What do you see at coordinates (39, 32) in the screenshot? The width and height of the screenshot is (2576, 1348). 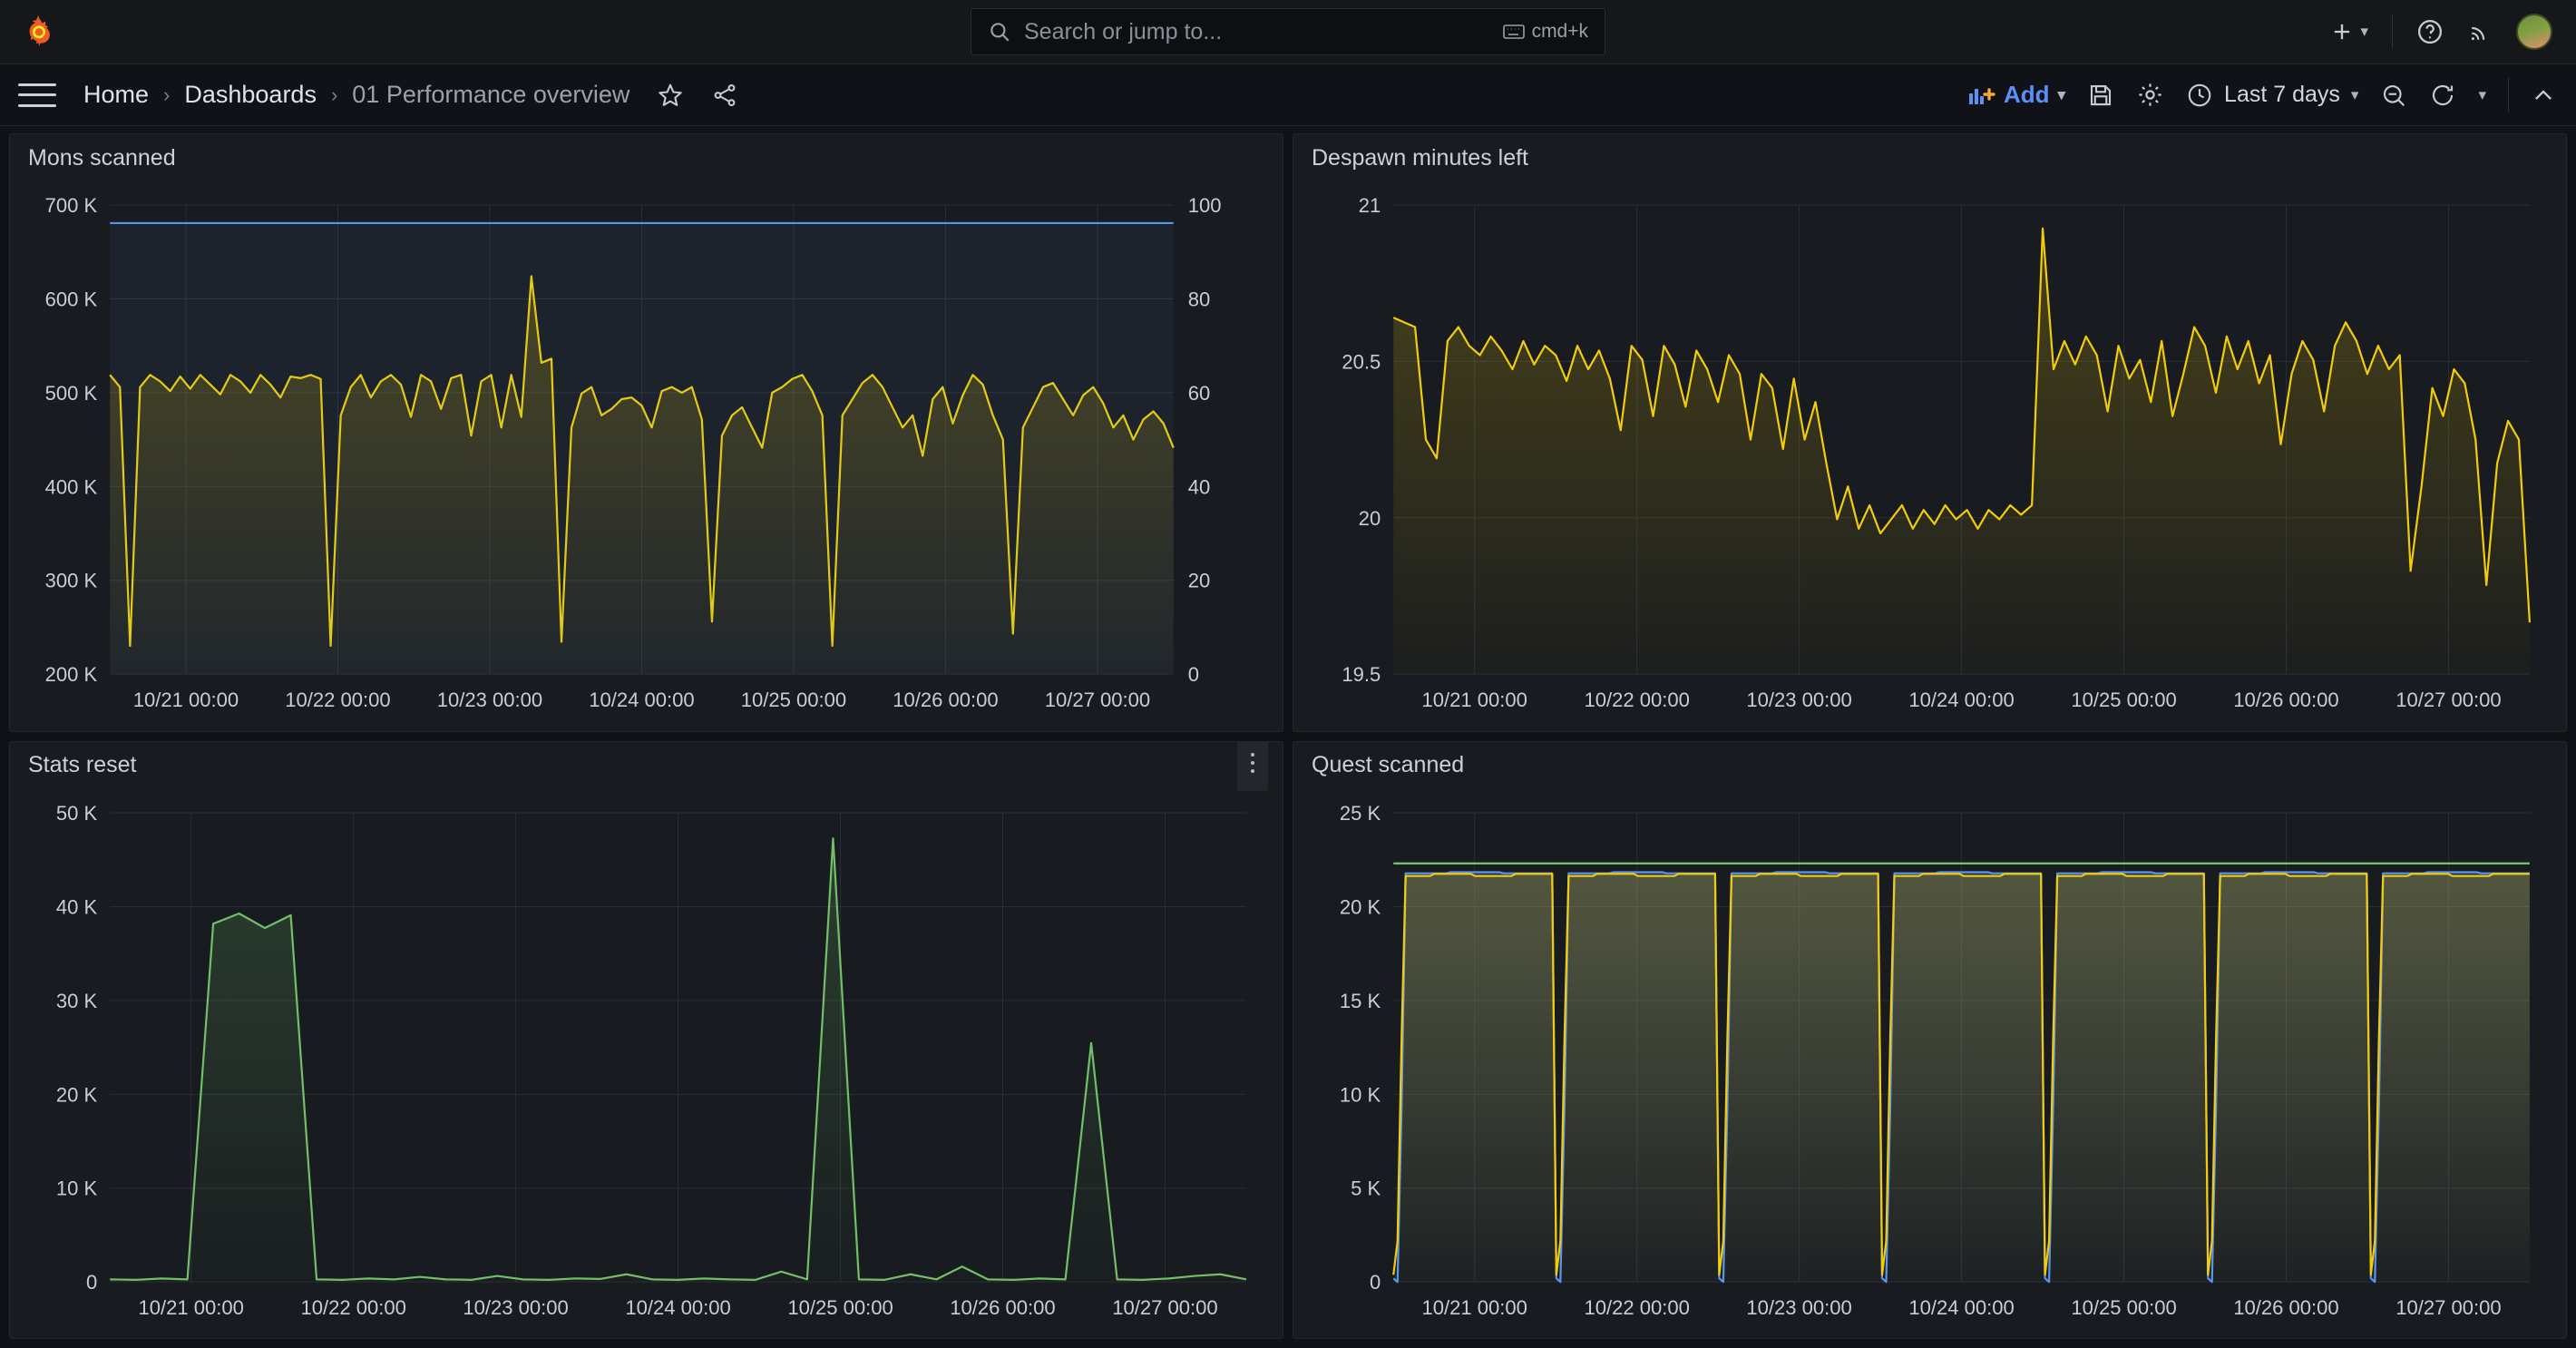 I see `grafana-logo-icon` at bounding box center [39, 32].